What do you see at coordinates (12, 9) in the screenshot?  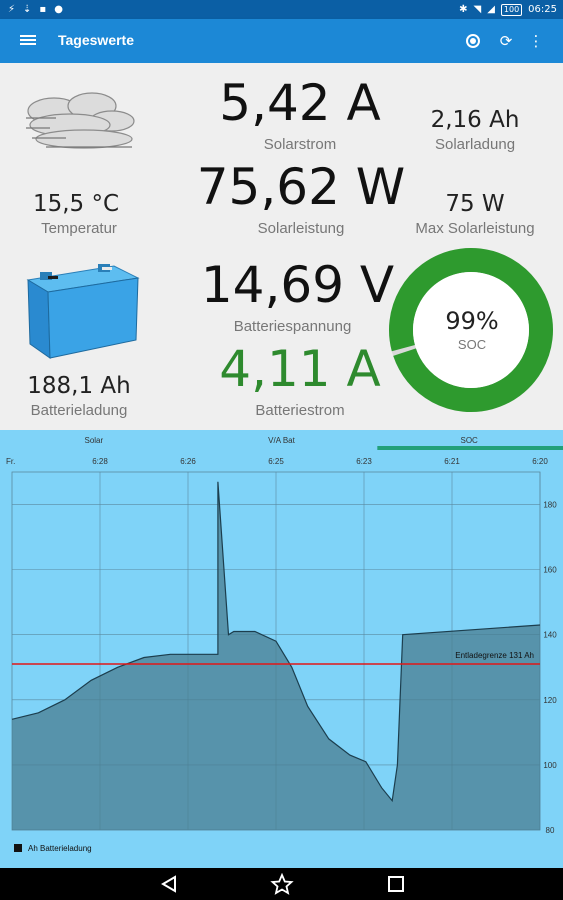 I see `usb-icon: ⚡` at bounding box center [12, 9].